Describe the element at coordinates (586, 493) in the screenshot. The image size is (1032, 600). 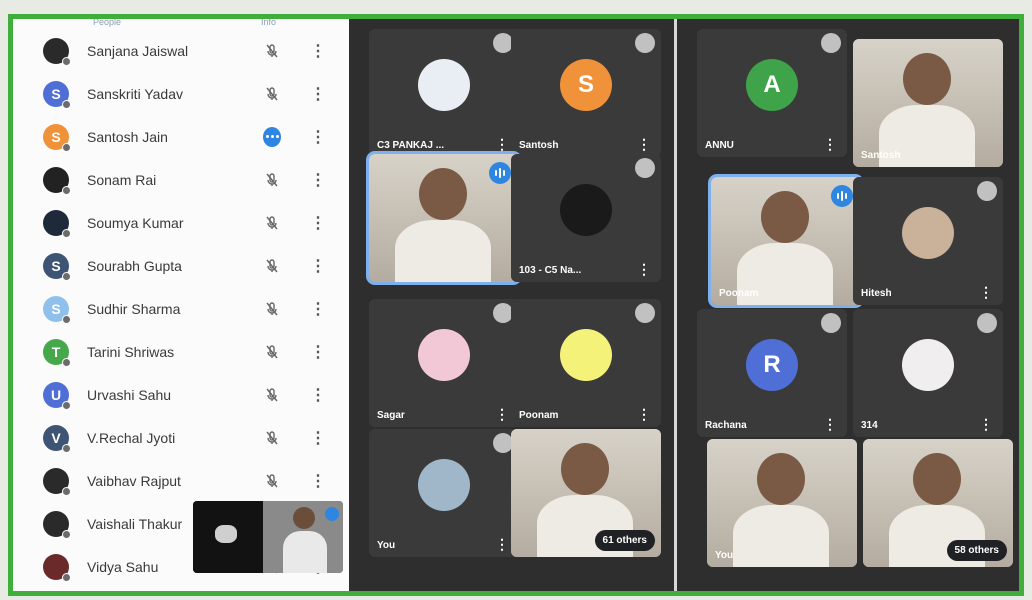
I see `participant-tile: 61 others` at that location.